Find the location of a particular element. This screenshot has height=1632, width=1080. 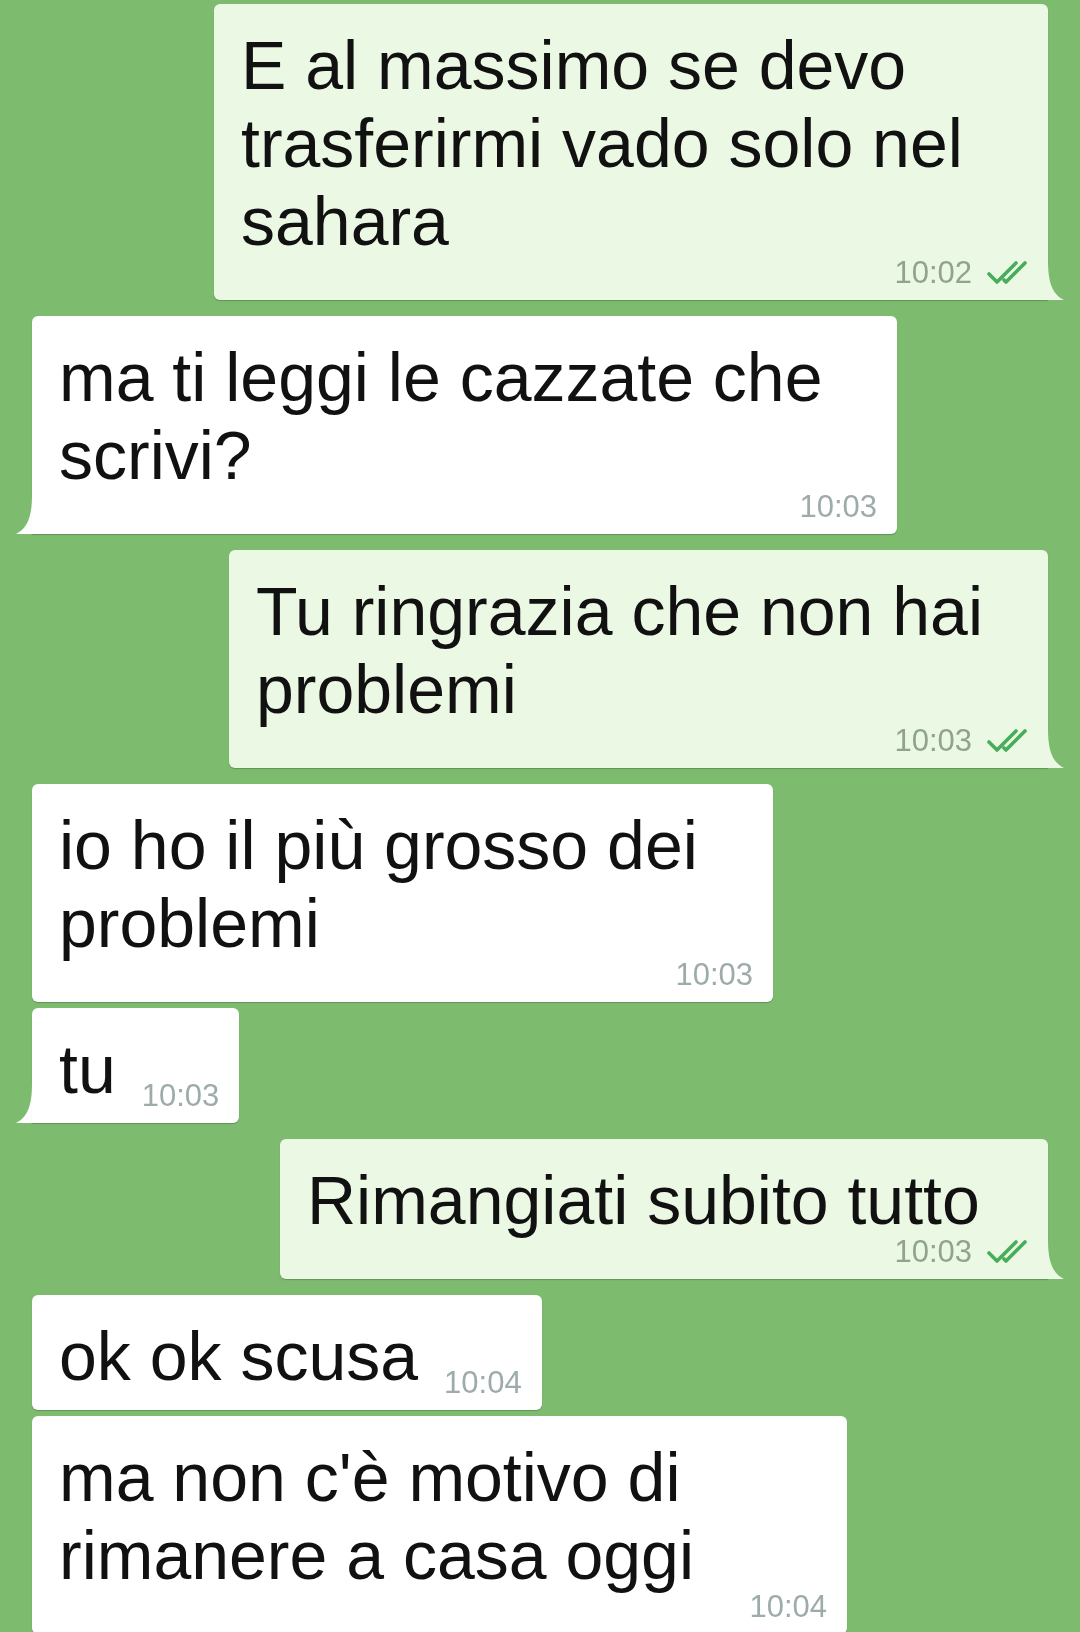

message-text: E al massimo se devo trasferirmi vado solo nel sahara is located at coordinates (602, 143).